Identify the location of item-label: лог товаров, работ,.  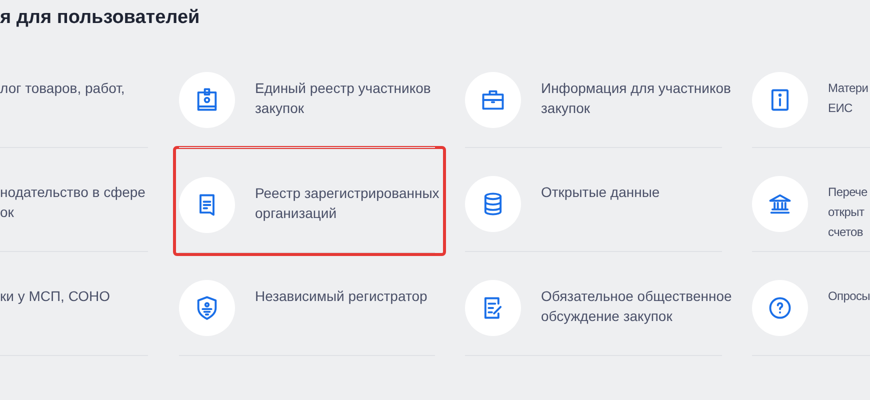
(62, 88).